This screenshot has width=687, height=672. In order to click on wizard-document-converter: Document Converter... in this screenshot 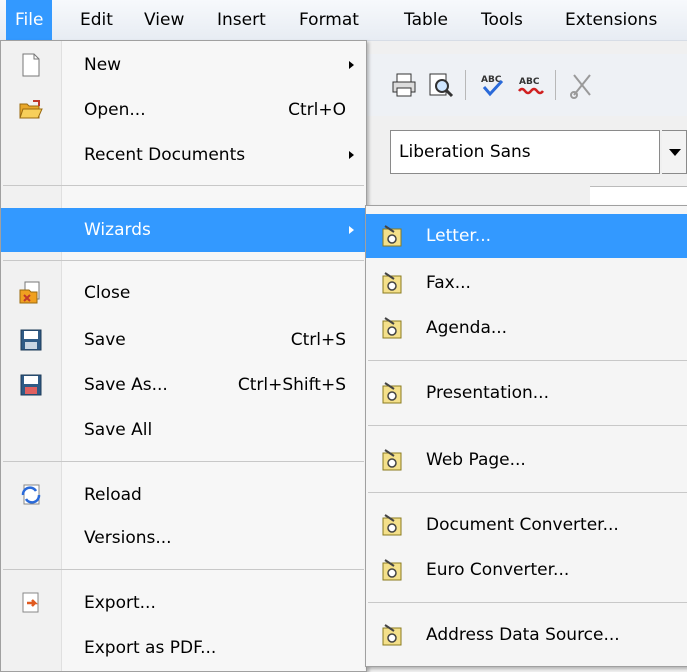, I will do `click(526, 525)`.